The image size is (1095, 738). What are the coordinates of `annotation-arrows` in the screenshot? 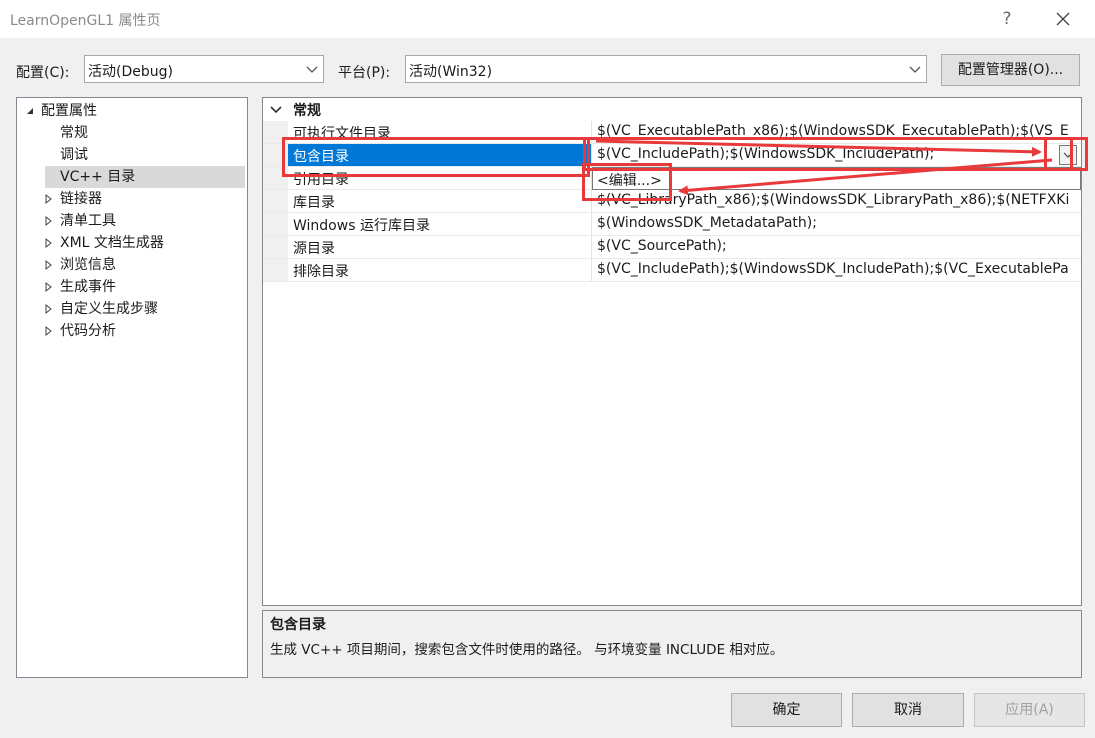 It's located at (824, 167).